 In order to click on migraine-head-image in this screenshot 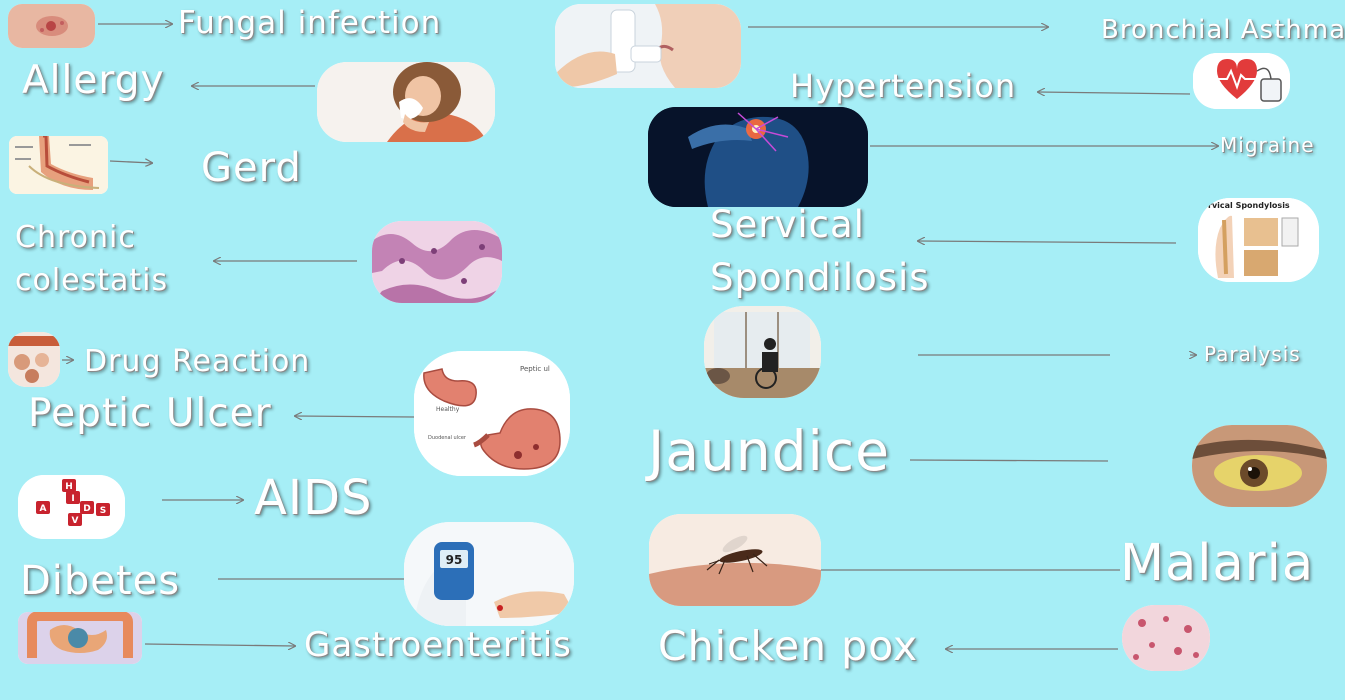, I will do `click(758, 157)`.